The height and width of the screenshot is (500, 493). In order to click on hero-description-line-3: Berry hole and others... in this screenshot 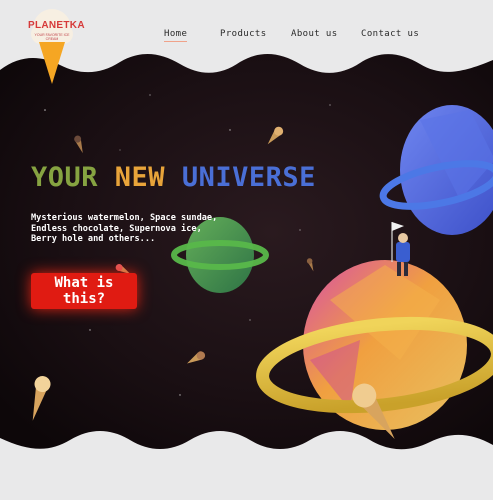, I will do `click(93, 239)`.